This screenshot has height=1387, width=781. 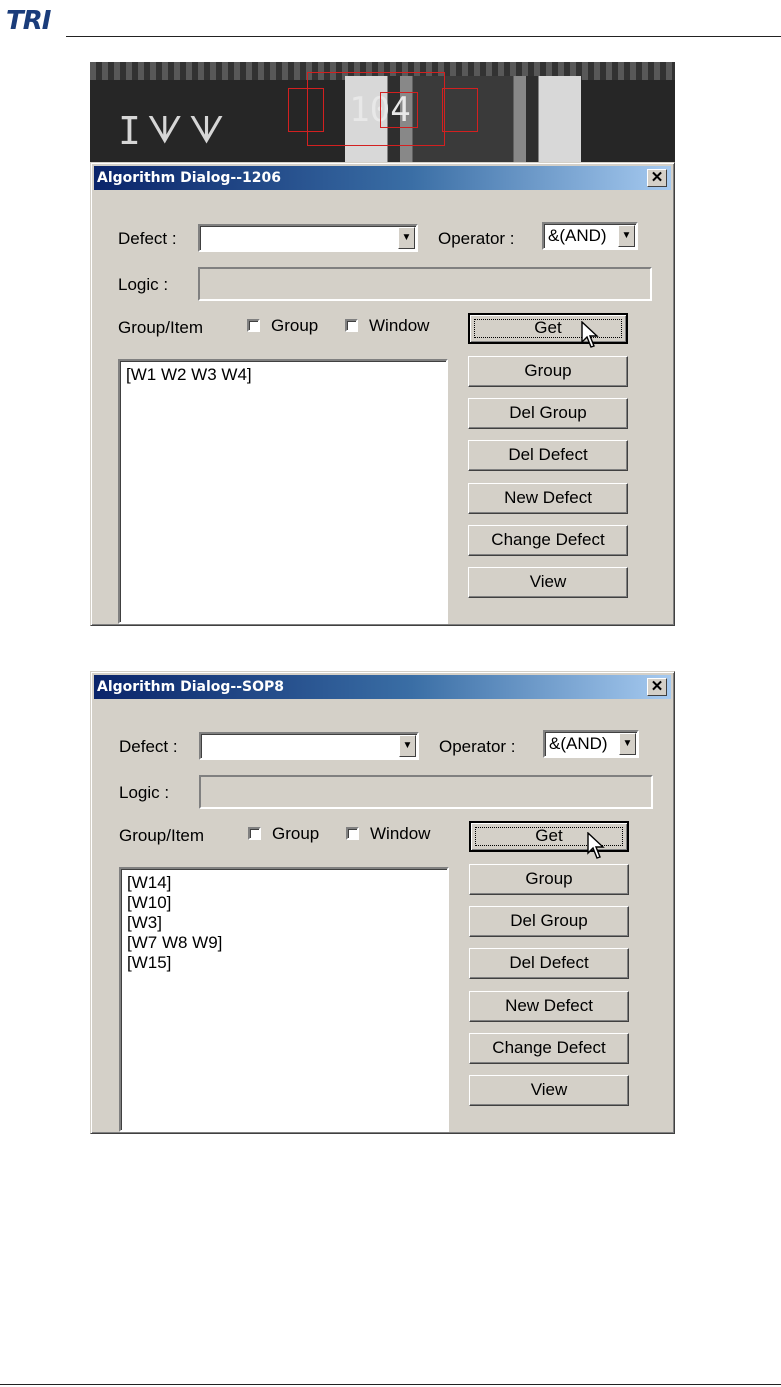 I want to click on silkscreen-text: ᗑᗑI, so click(x=168, y=129).